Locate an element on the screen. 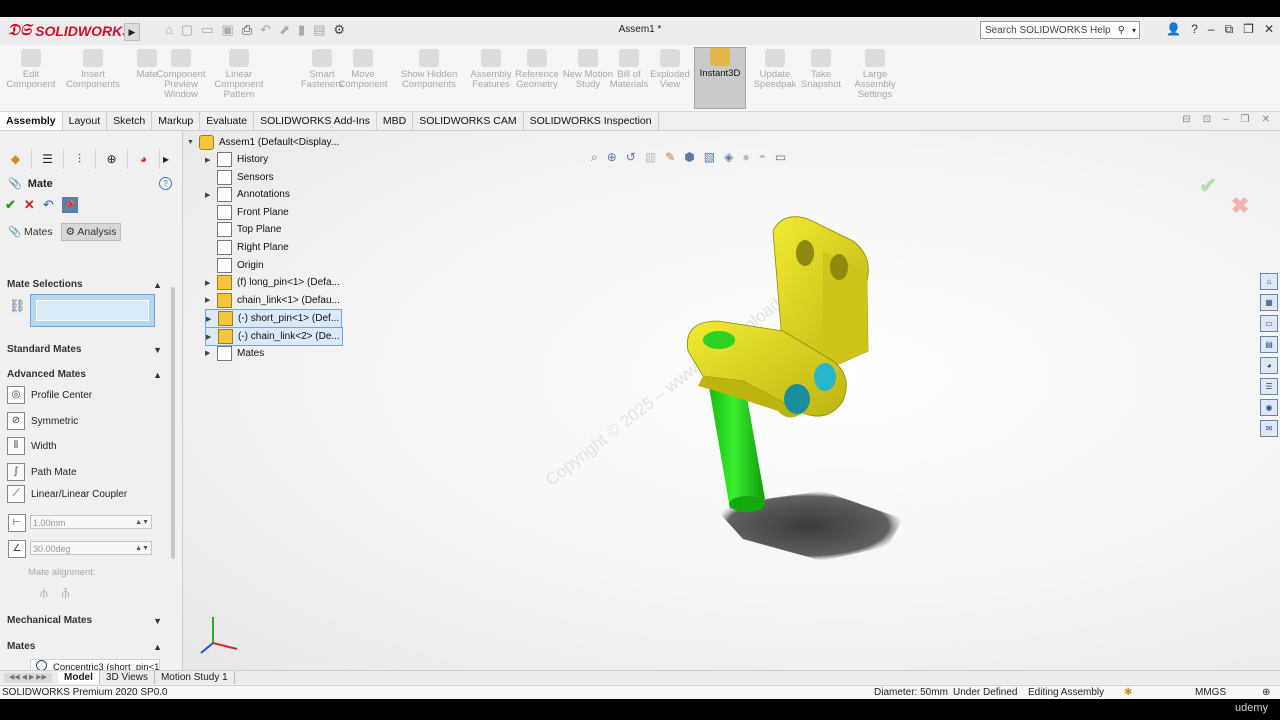  file-explorer-icon: ▭ is located at coordinates (1269, 323).